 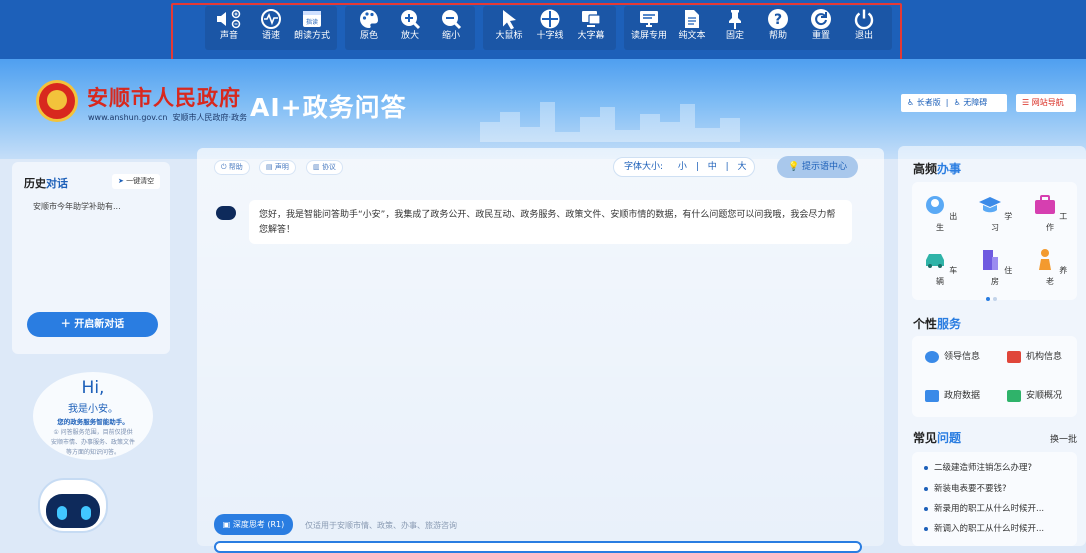 What do you see at coordinates (538, 547) in the screenshot?
I see `question-input` at bounding box center [538, 547].